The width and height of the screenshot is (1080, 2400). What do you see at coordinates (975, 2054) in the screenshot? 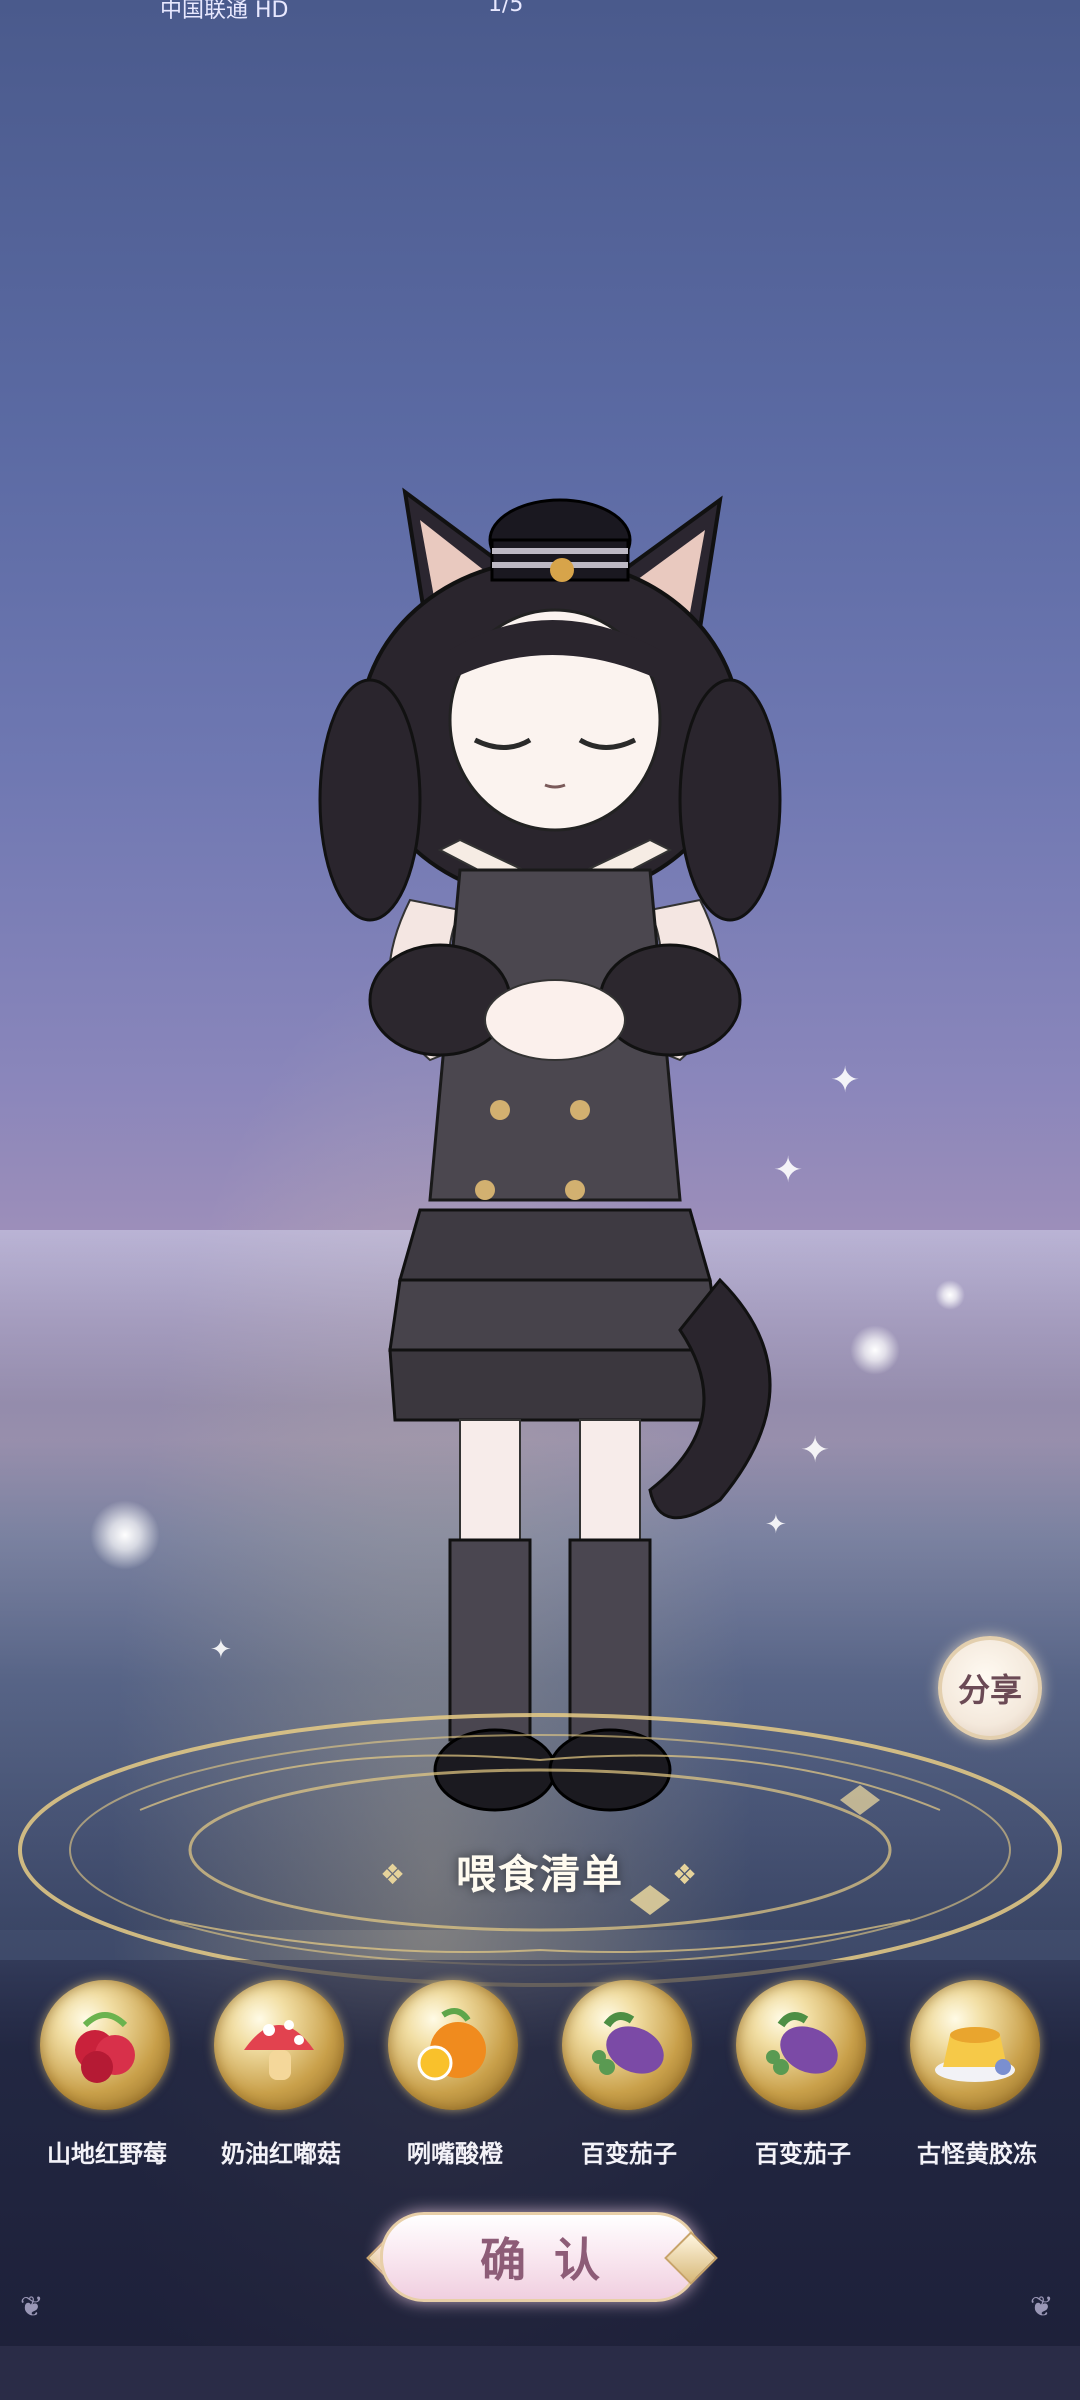
I see `pudding-icon` at bounding box center [975, 2054].